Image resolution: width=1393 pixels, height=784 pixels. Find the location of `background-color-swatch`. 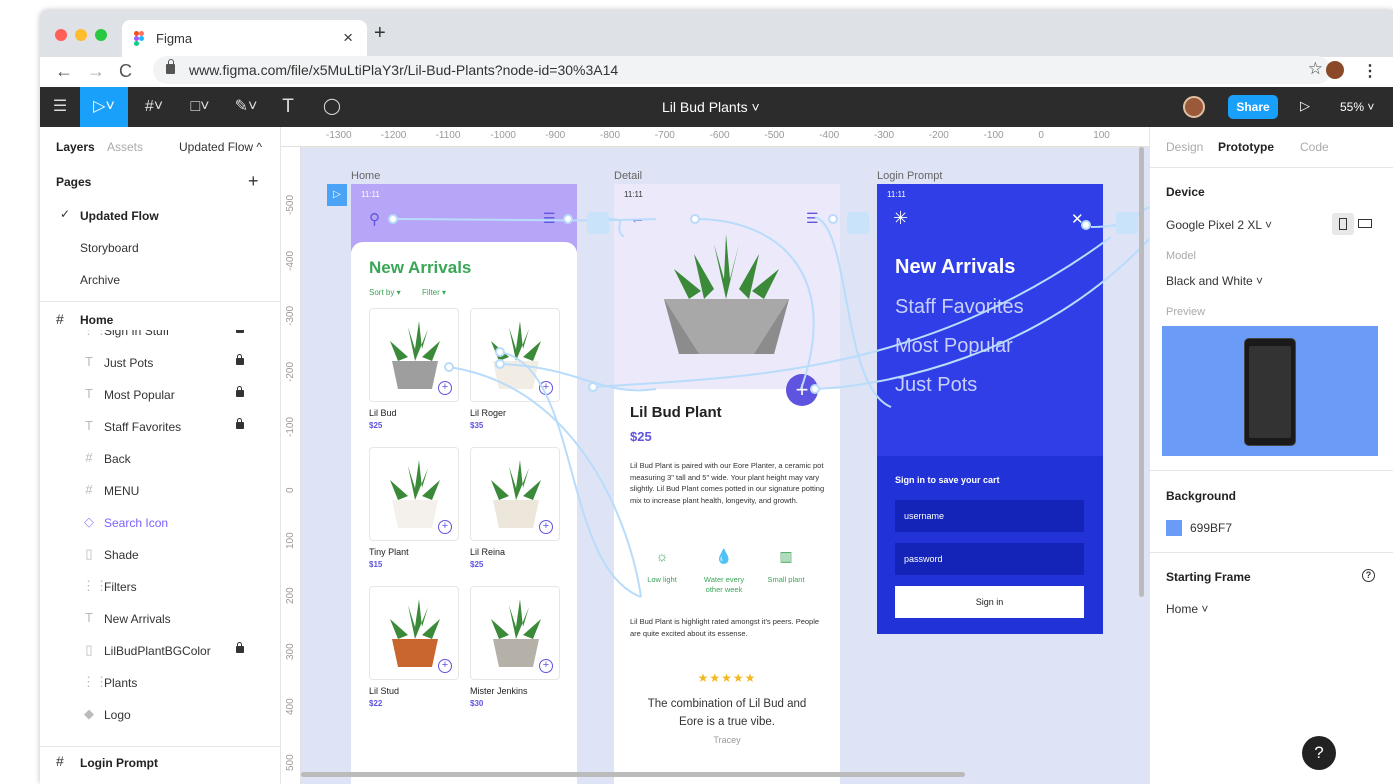

background-color-swatch is located at coordinates (1174, 528).